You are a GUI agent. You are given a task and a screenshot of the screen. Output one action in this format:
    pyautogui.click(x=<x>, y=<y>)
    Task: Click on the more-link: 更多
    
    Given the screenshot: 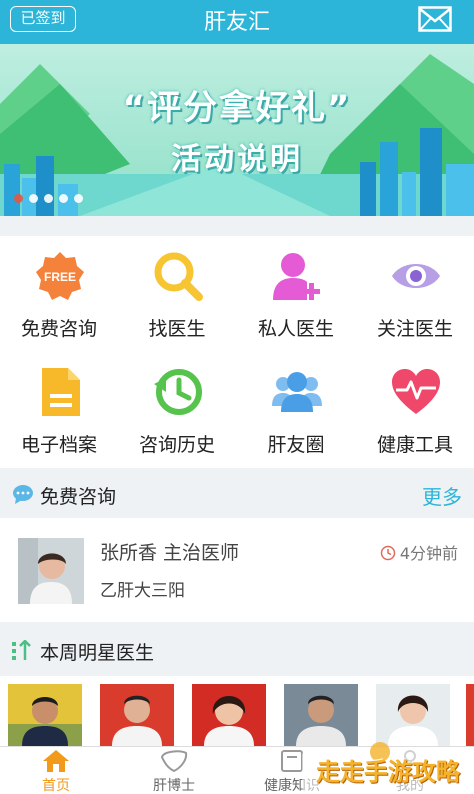 What is the action you would take?
    pyautogui.click(x=442, y=495)
    